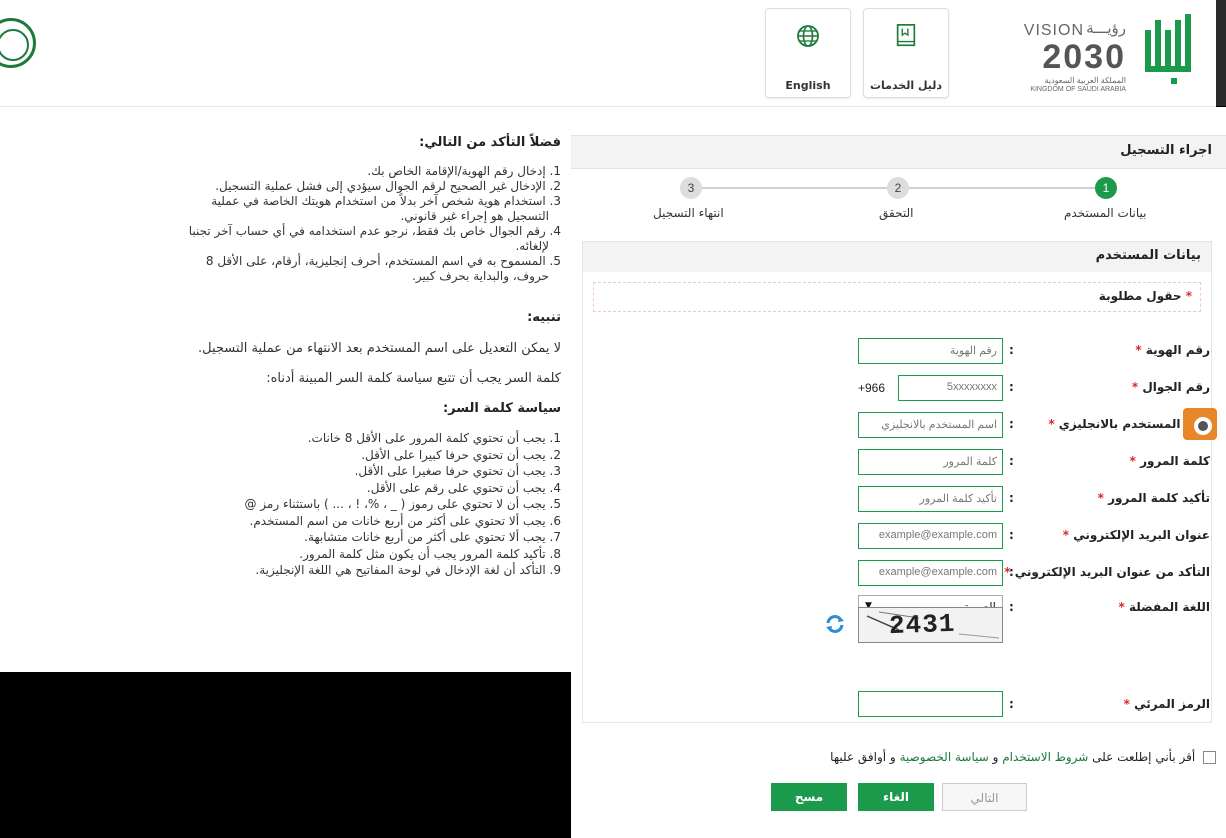 This screenshot has height=838, width=1226. I want to click on language-label: اللغة المفضلة *, so click(1164, 607).